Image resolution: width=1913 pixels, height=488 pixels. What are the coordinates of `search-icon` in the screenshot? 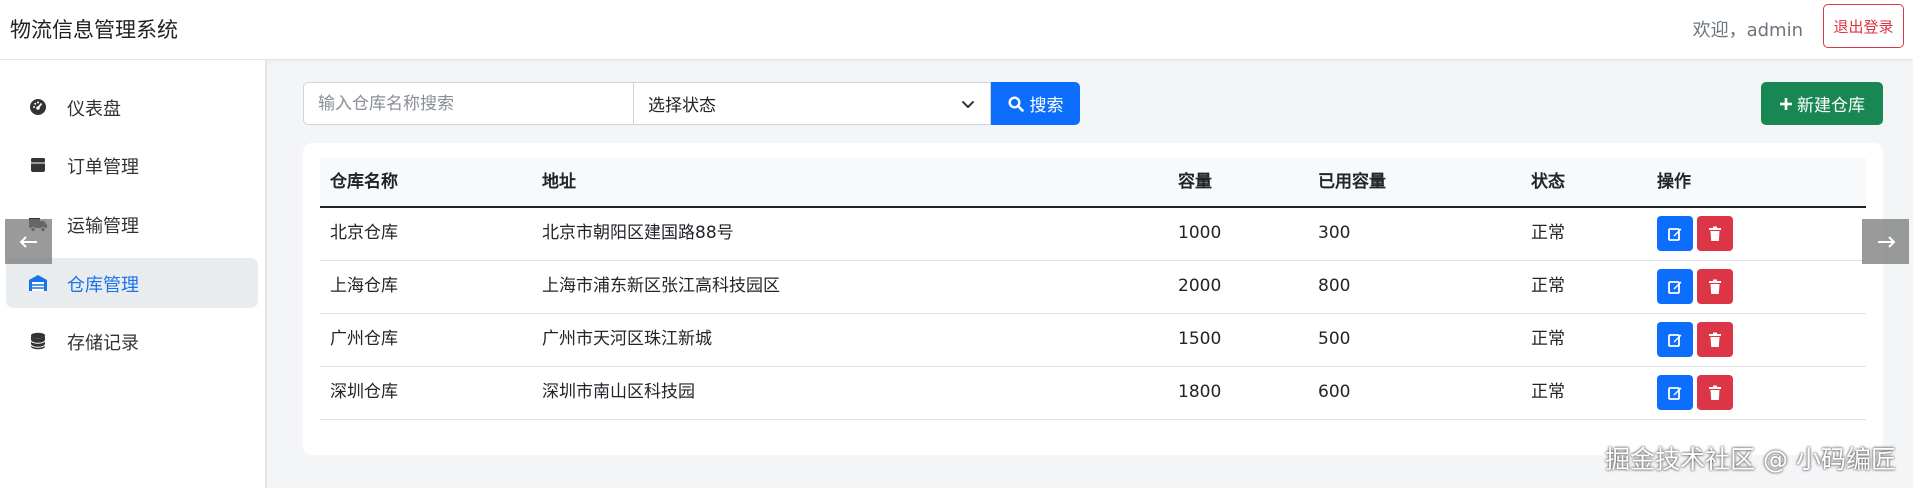 It's located at (1015, 103).